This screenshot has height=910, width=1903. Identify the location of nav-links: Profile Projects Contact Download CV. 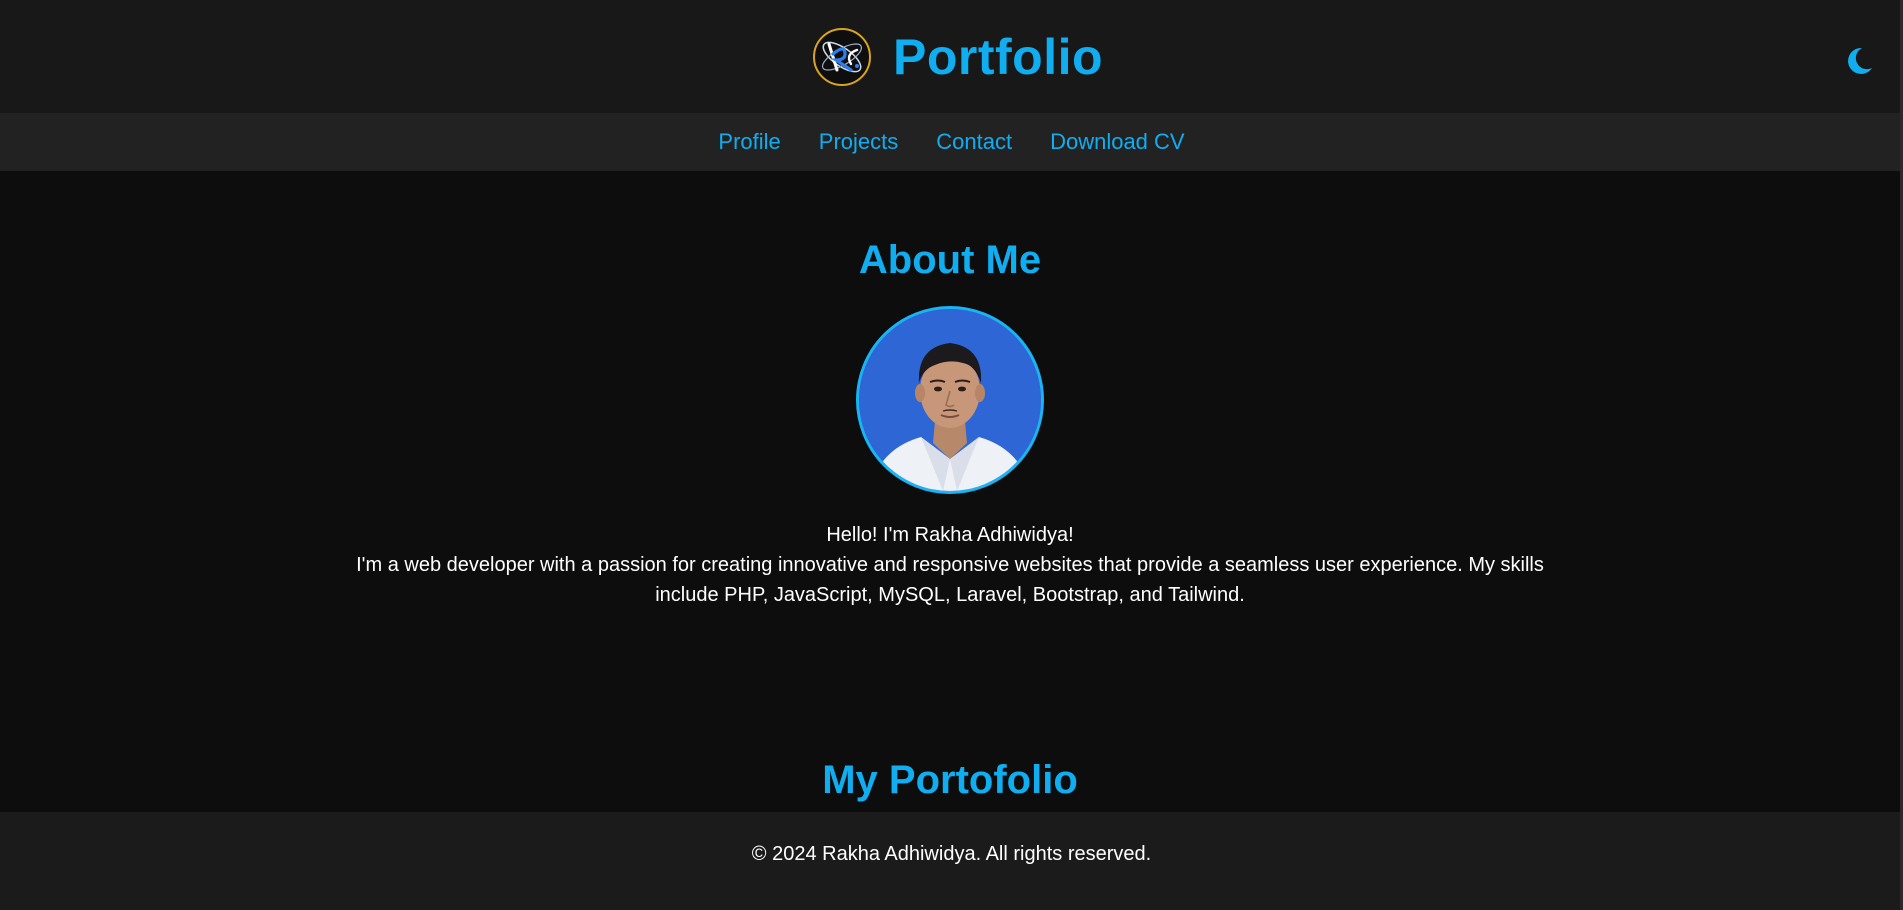
(951, 142).